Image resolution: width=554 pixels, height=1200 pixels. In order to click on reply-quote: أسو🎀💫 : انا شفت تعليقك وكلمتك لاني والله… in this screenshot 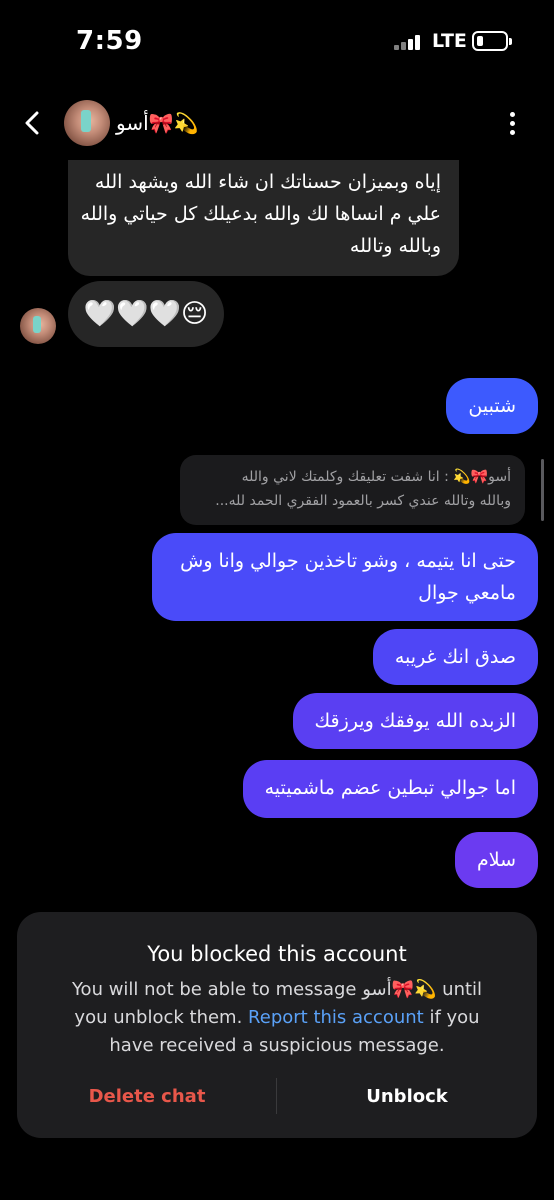, I will do `click(352, 490)`.